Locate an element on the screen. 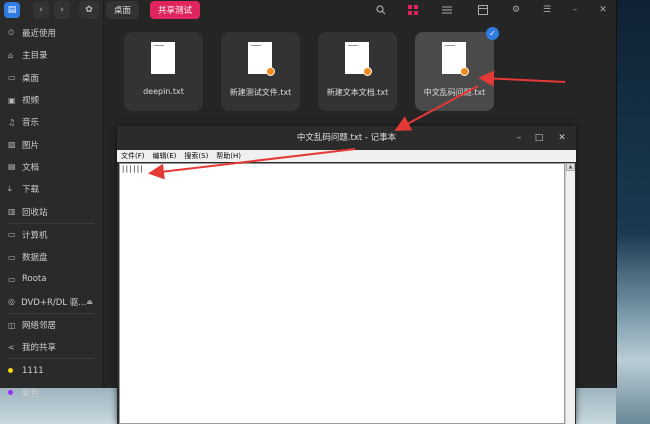  close-button: ✕ is located at coordinates (562, 138).